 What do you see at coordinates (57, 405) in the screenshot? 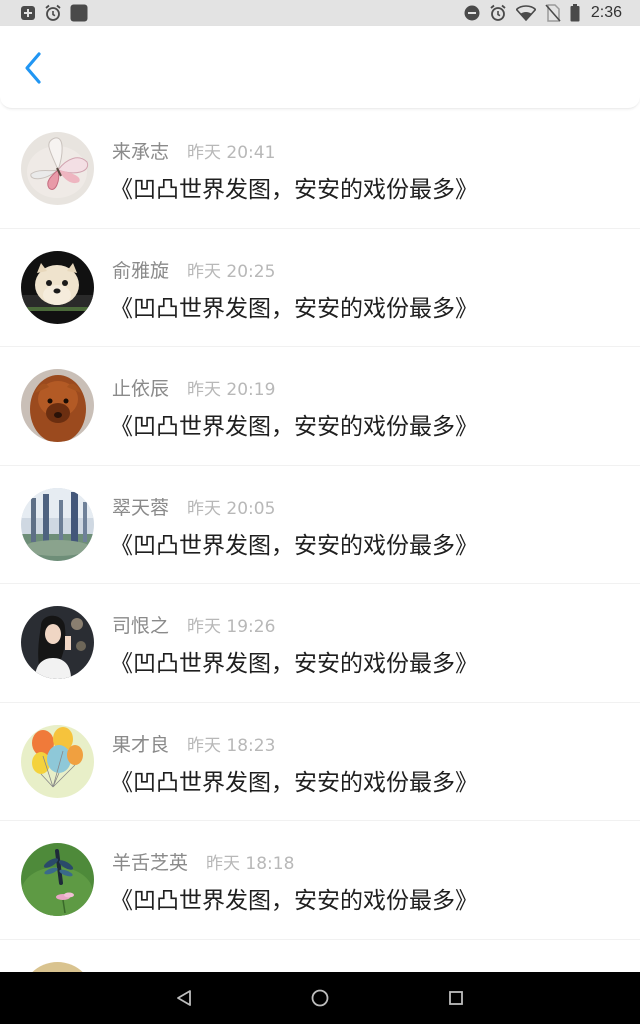
I see `alpaca-avatar` at bounding box center [57, 405].